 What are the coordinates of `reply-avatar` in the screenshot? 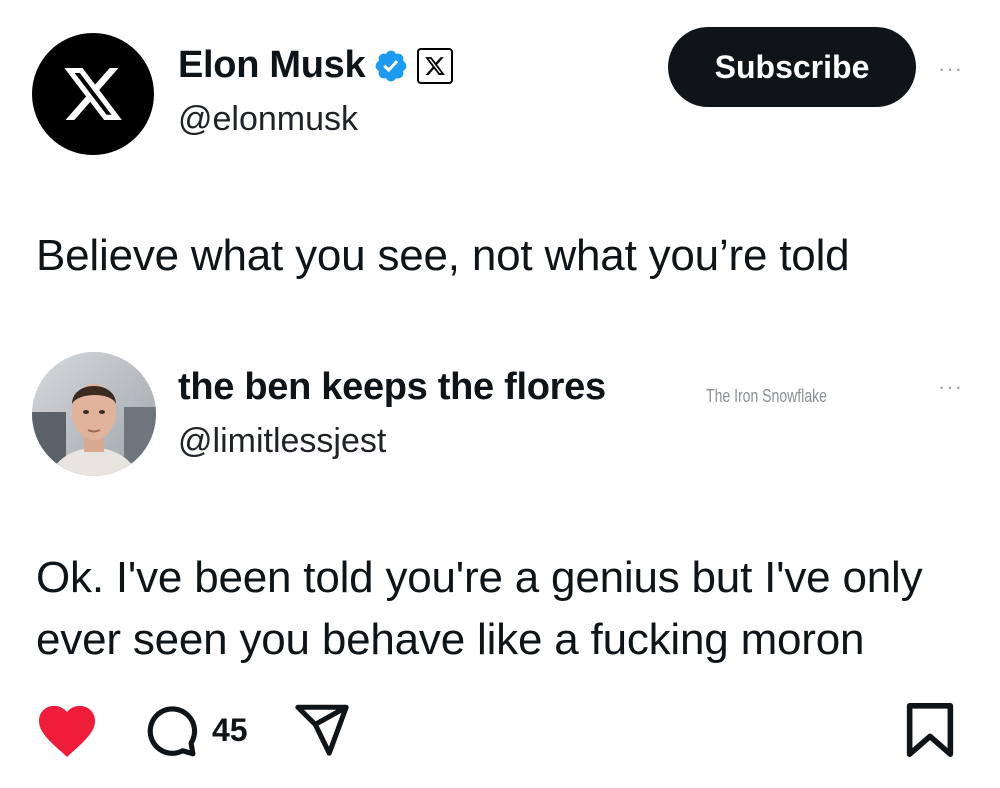 It's located at (94, 414).